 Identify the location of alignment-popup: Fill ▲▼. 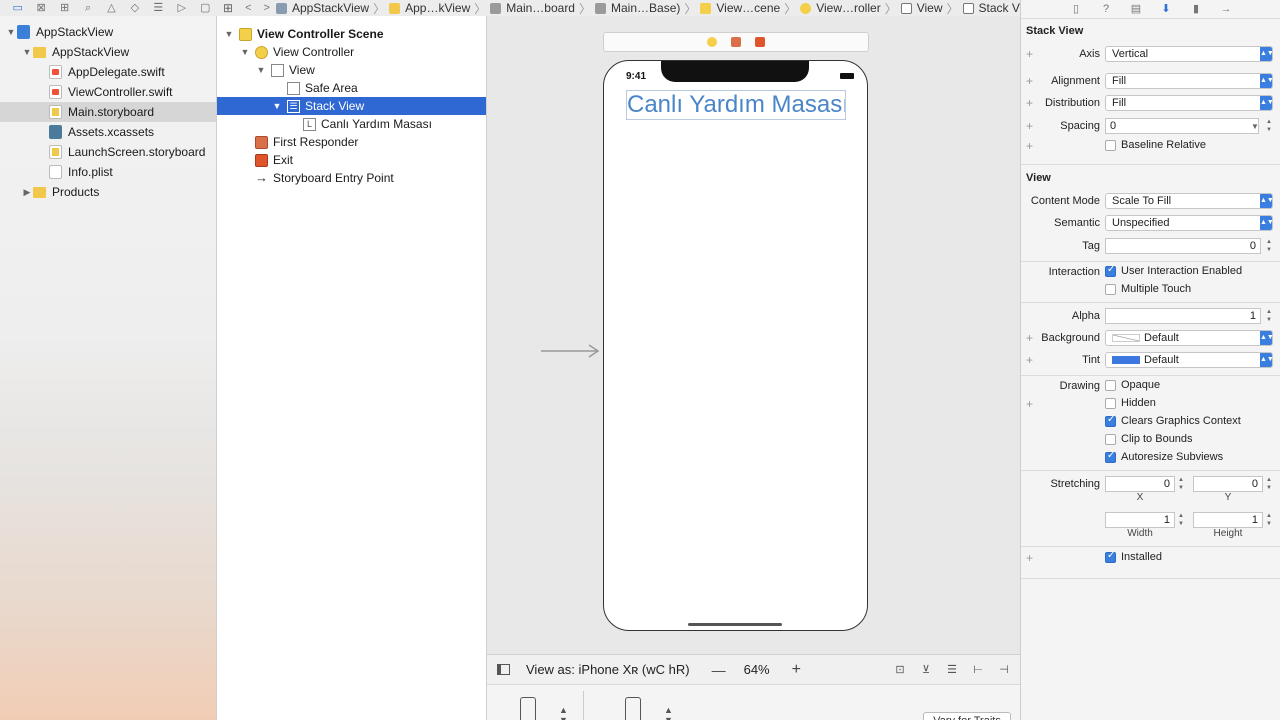
(1189, 81).